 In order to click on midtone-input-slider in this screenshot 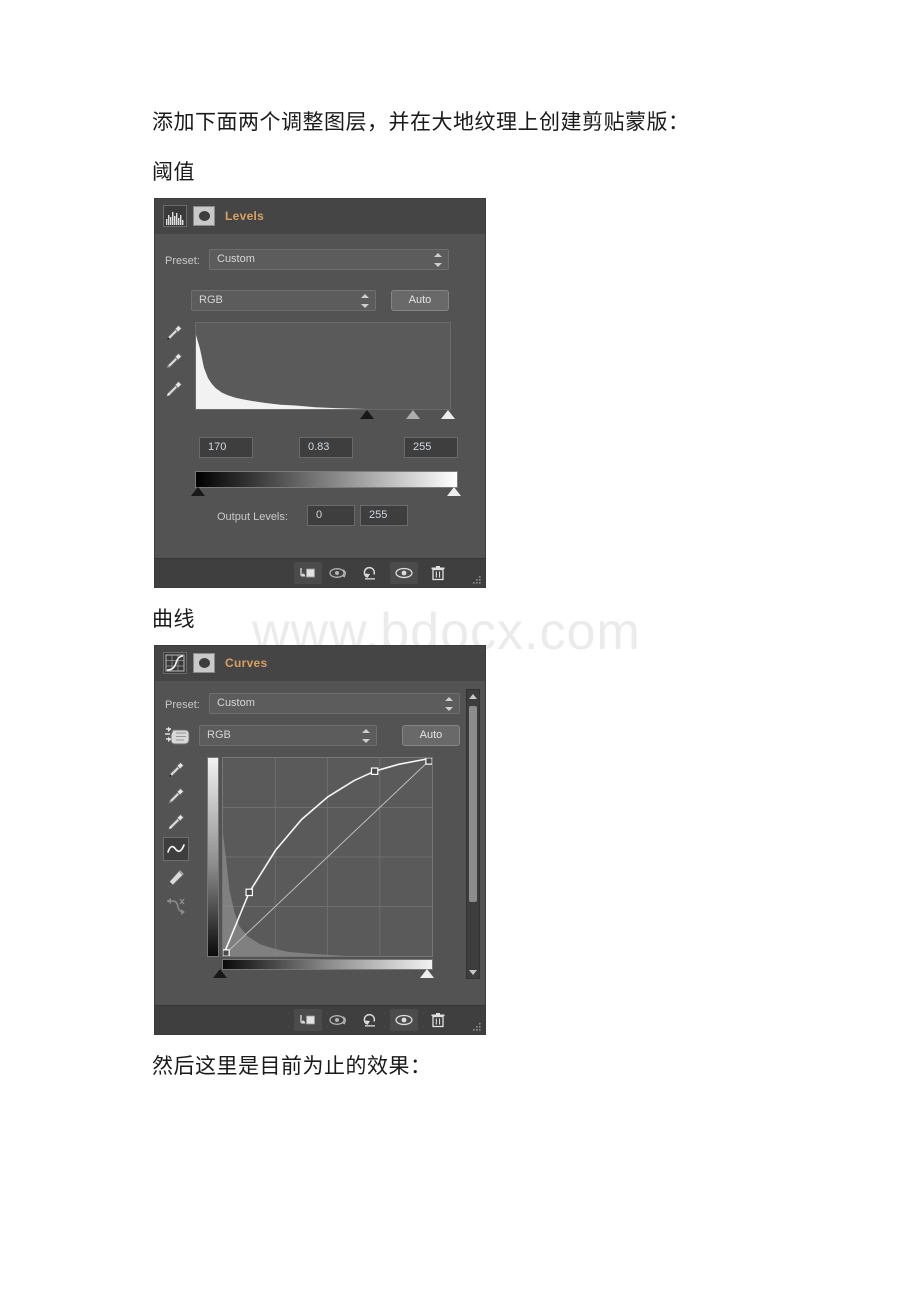, I will do `click(412, 414)`.